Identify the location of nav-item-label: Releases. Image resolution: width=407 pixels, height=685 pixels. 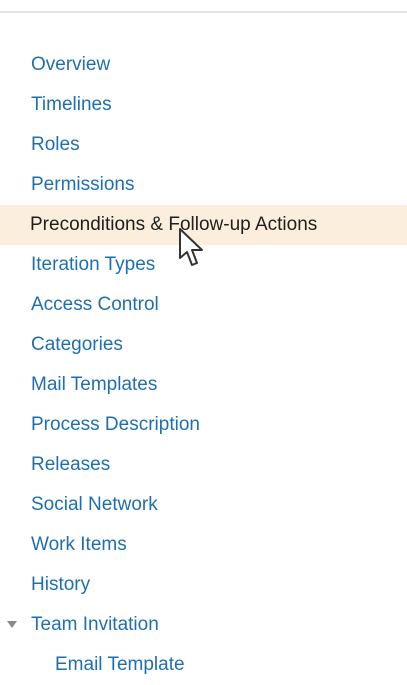
(71, 464).